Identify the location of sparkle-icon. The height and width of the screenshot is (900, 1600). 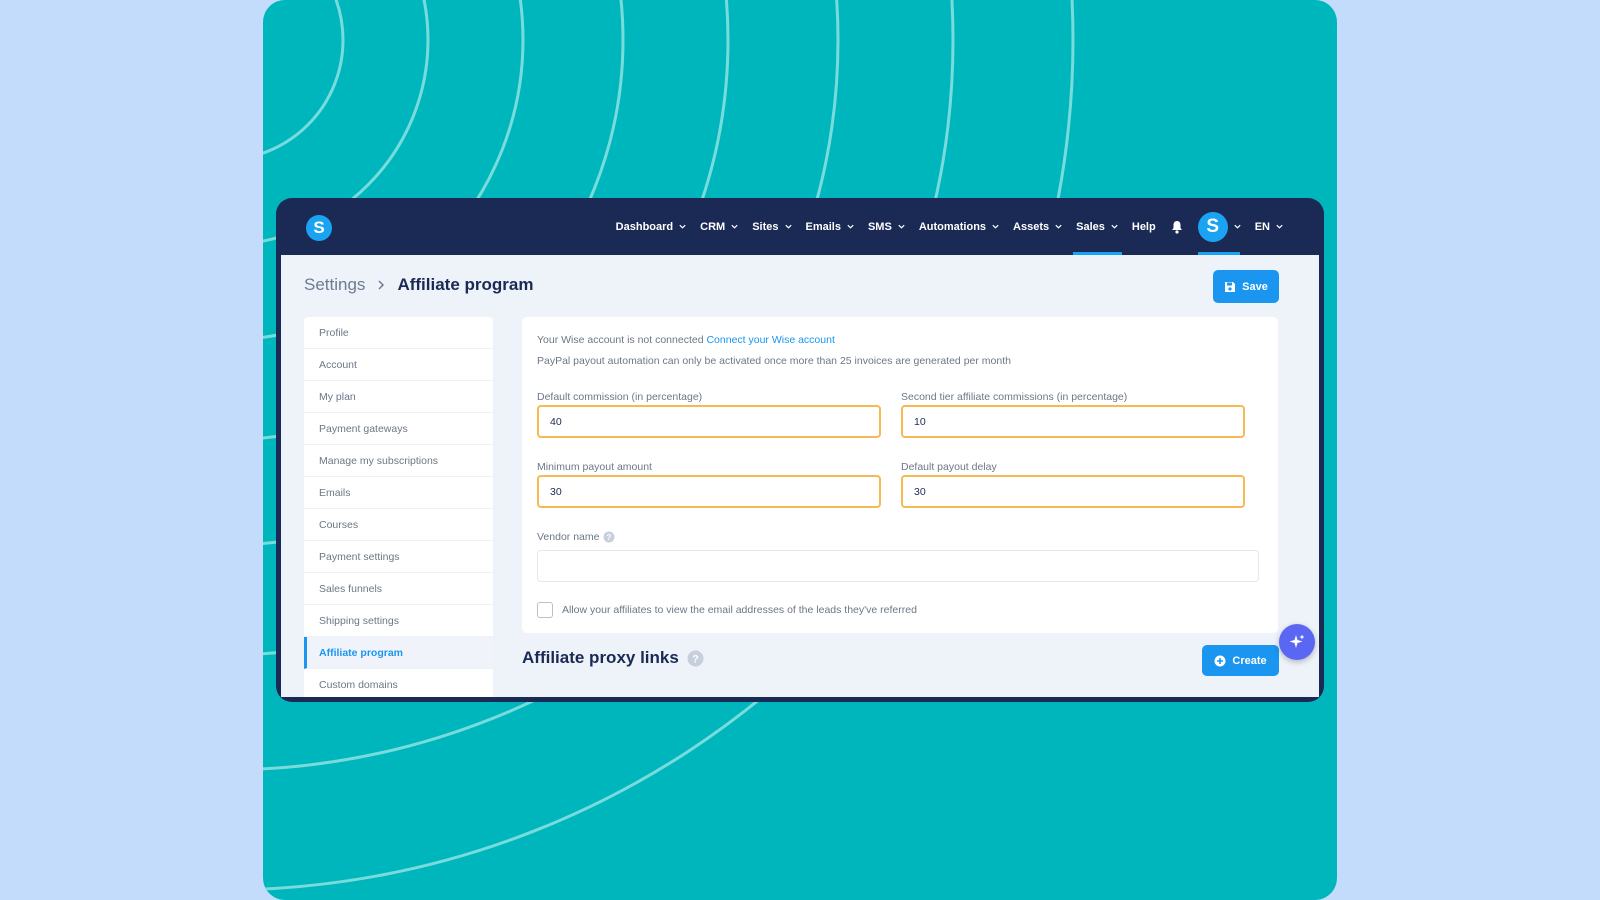
(1297, 641).